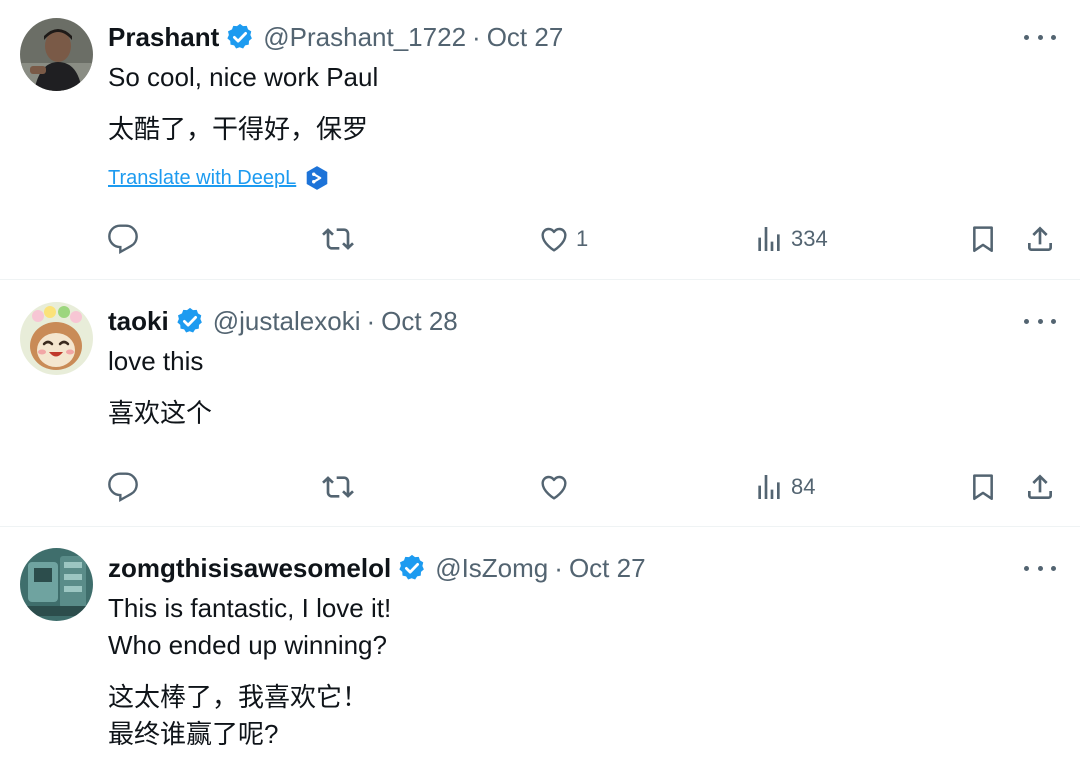  I want to click on user-handle: @justalexoki, so click(287, 321).